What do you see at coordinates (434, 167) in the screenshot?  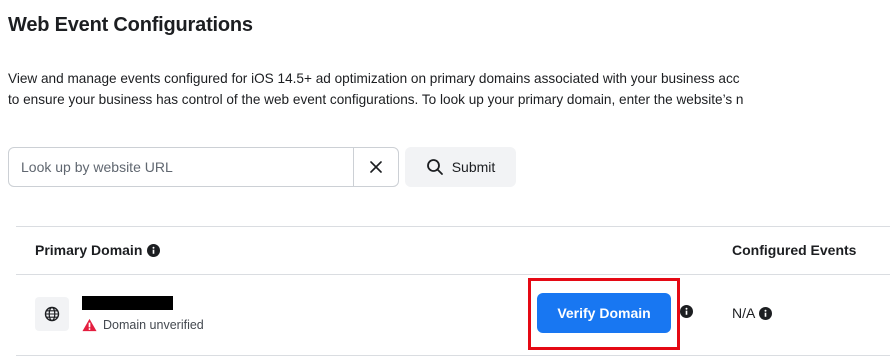 I see `search-icon` at bounding box center [434, 167].